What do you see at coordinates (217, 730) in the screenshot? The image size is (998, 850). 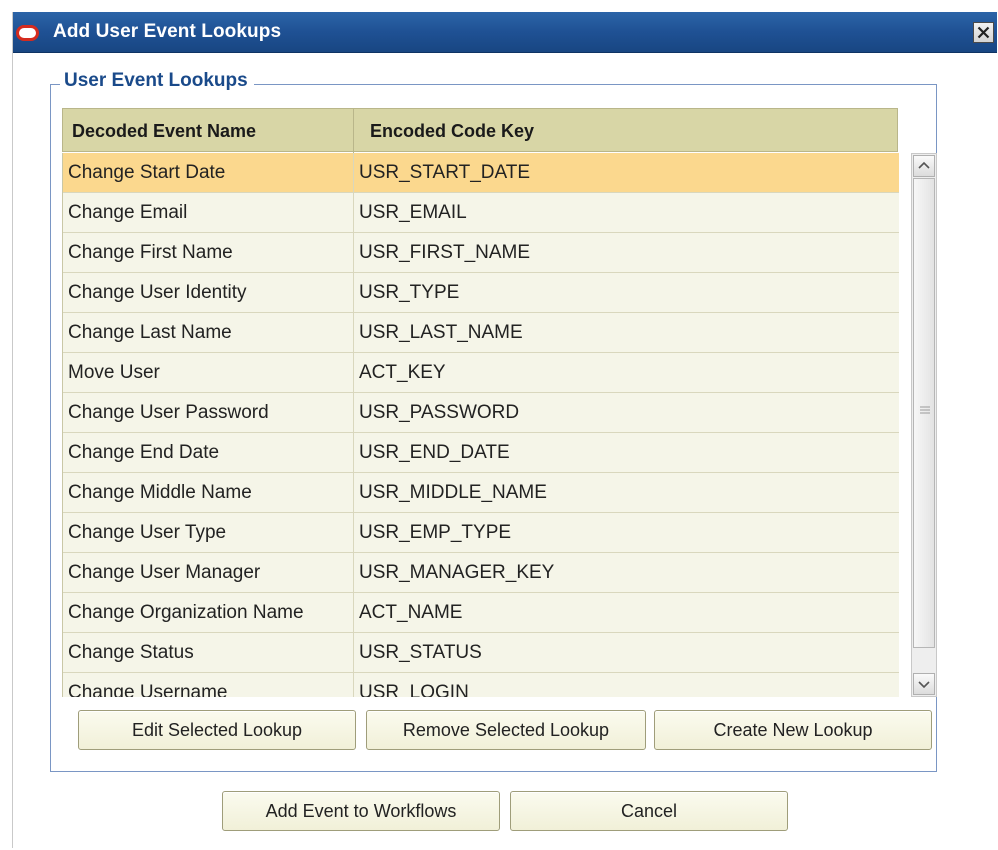 I see `edit-selected-lookup-button: Edit Selected Lookup` at bounding box center [217, 730].